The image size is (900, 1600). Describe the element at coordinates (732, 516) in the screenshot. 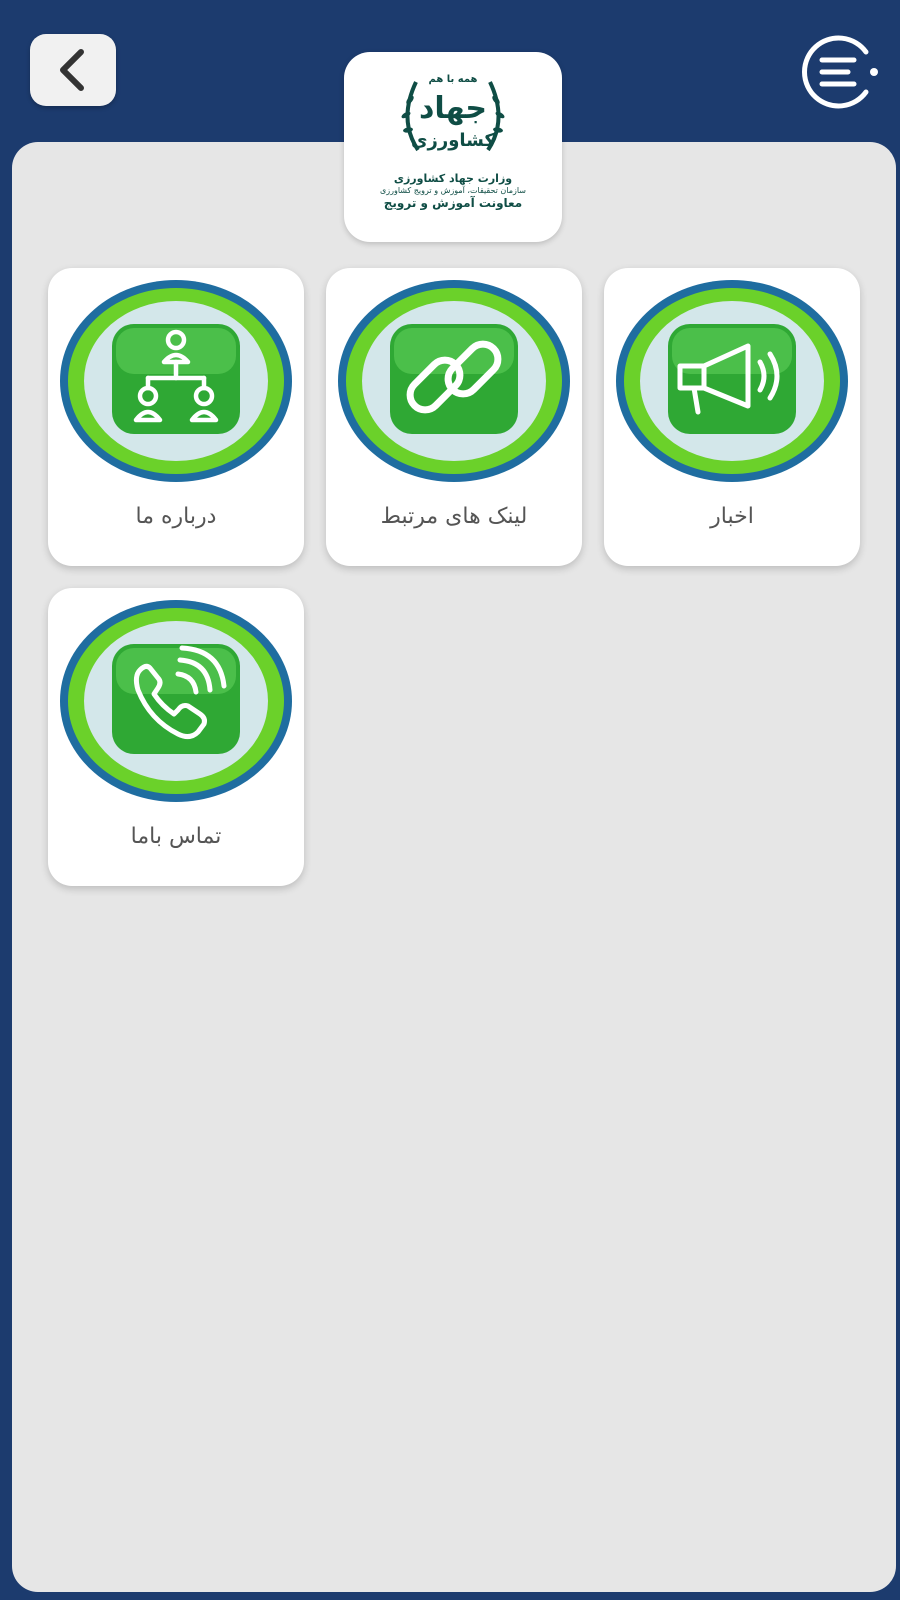

I see `tile-label: اخبار` at that location.